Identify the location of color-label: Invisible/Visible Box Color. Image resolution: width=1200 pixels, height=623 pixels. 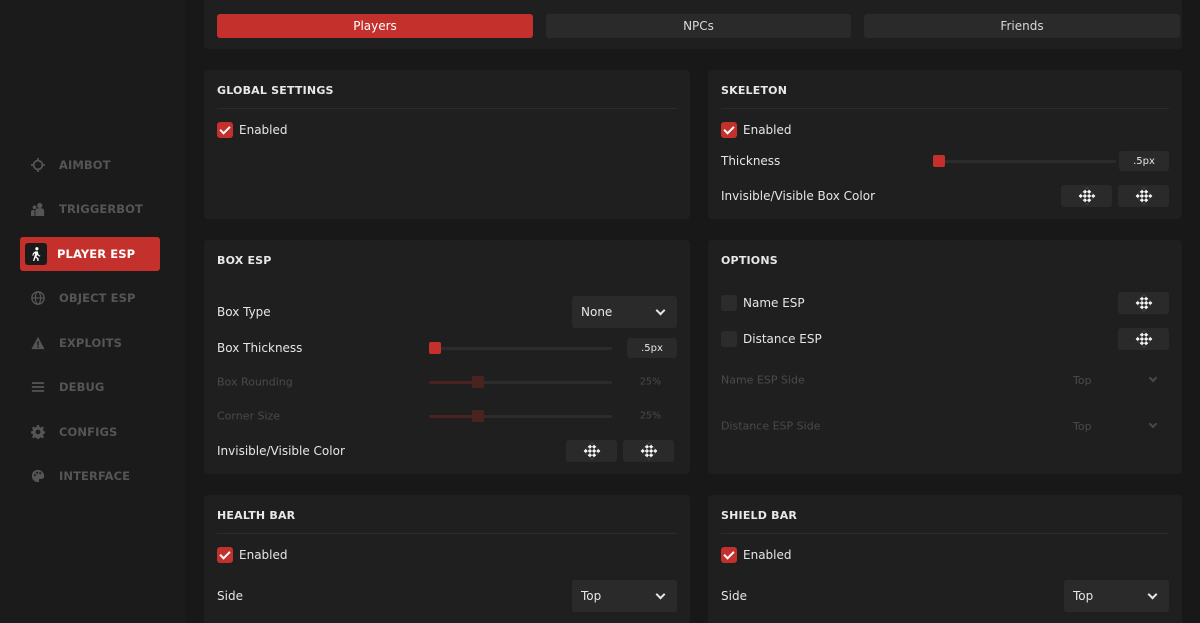
(798, 196).